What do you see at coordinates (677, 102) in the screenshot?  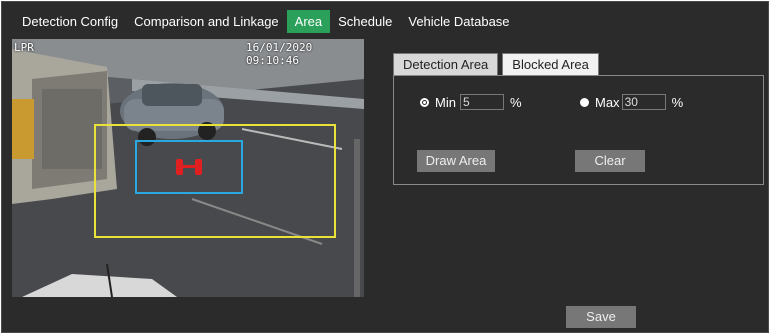 I see `max-unit: %` at bounding box center [677, 102].